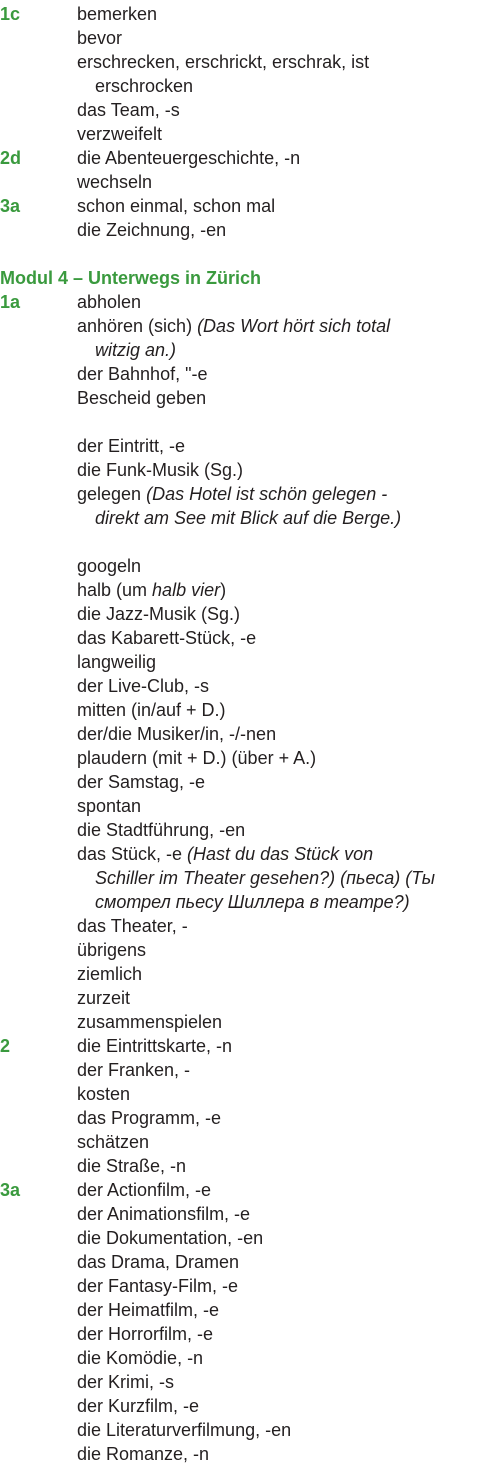  What do you see at coordinates (251, 1046) in the screenshot?
I see `vocab-line: 2 die Eintrittskarte, -n` at bounding box center [251, 1046].